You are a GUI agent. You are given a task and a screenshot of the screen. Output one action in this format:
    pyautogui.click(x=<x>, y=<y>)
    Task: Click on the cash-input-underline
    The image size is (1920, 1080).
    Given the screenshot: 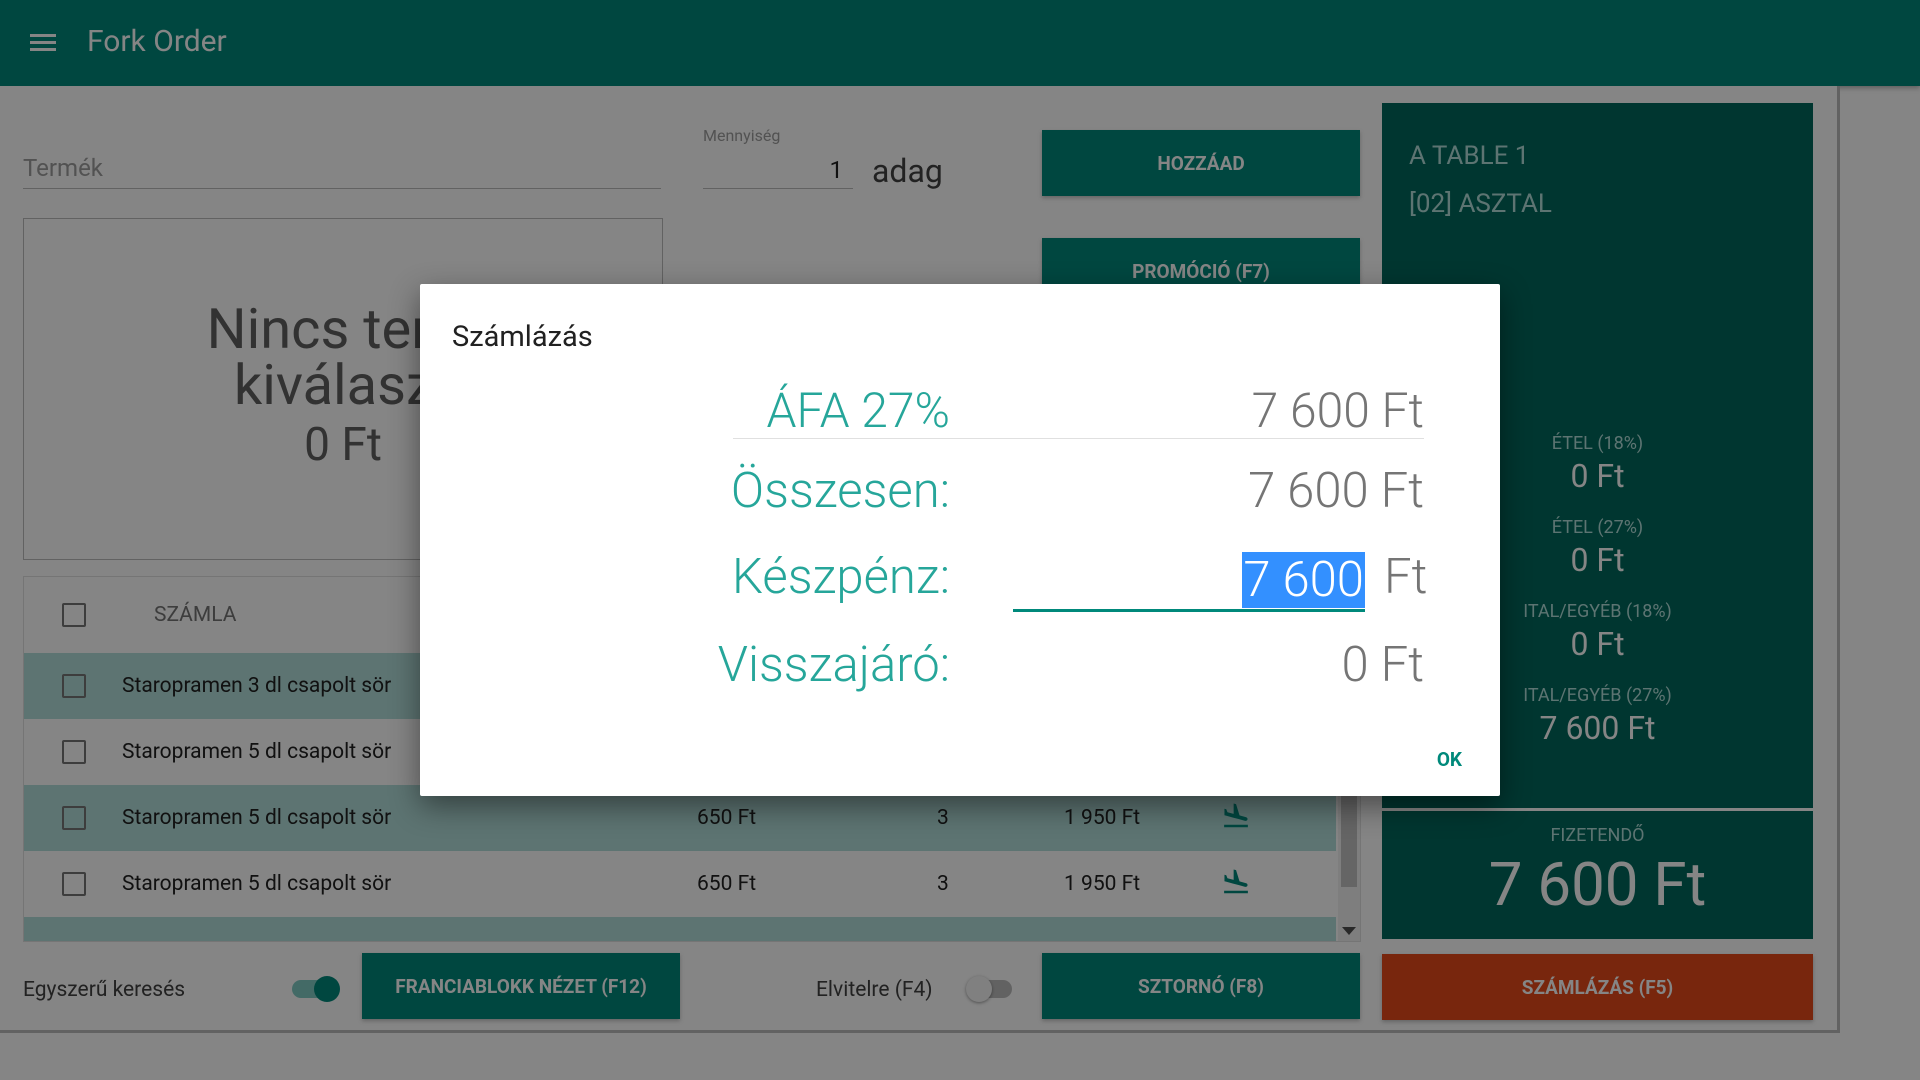 What is the action you would take?
    pyautogui.click(x=1189, y=610)
    